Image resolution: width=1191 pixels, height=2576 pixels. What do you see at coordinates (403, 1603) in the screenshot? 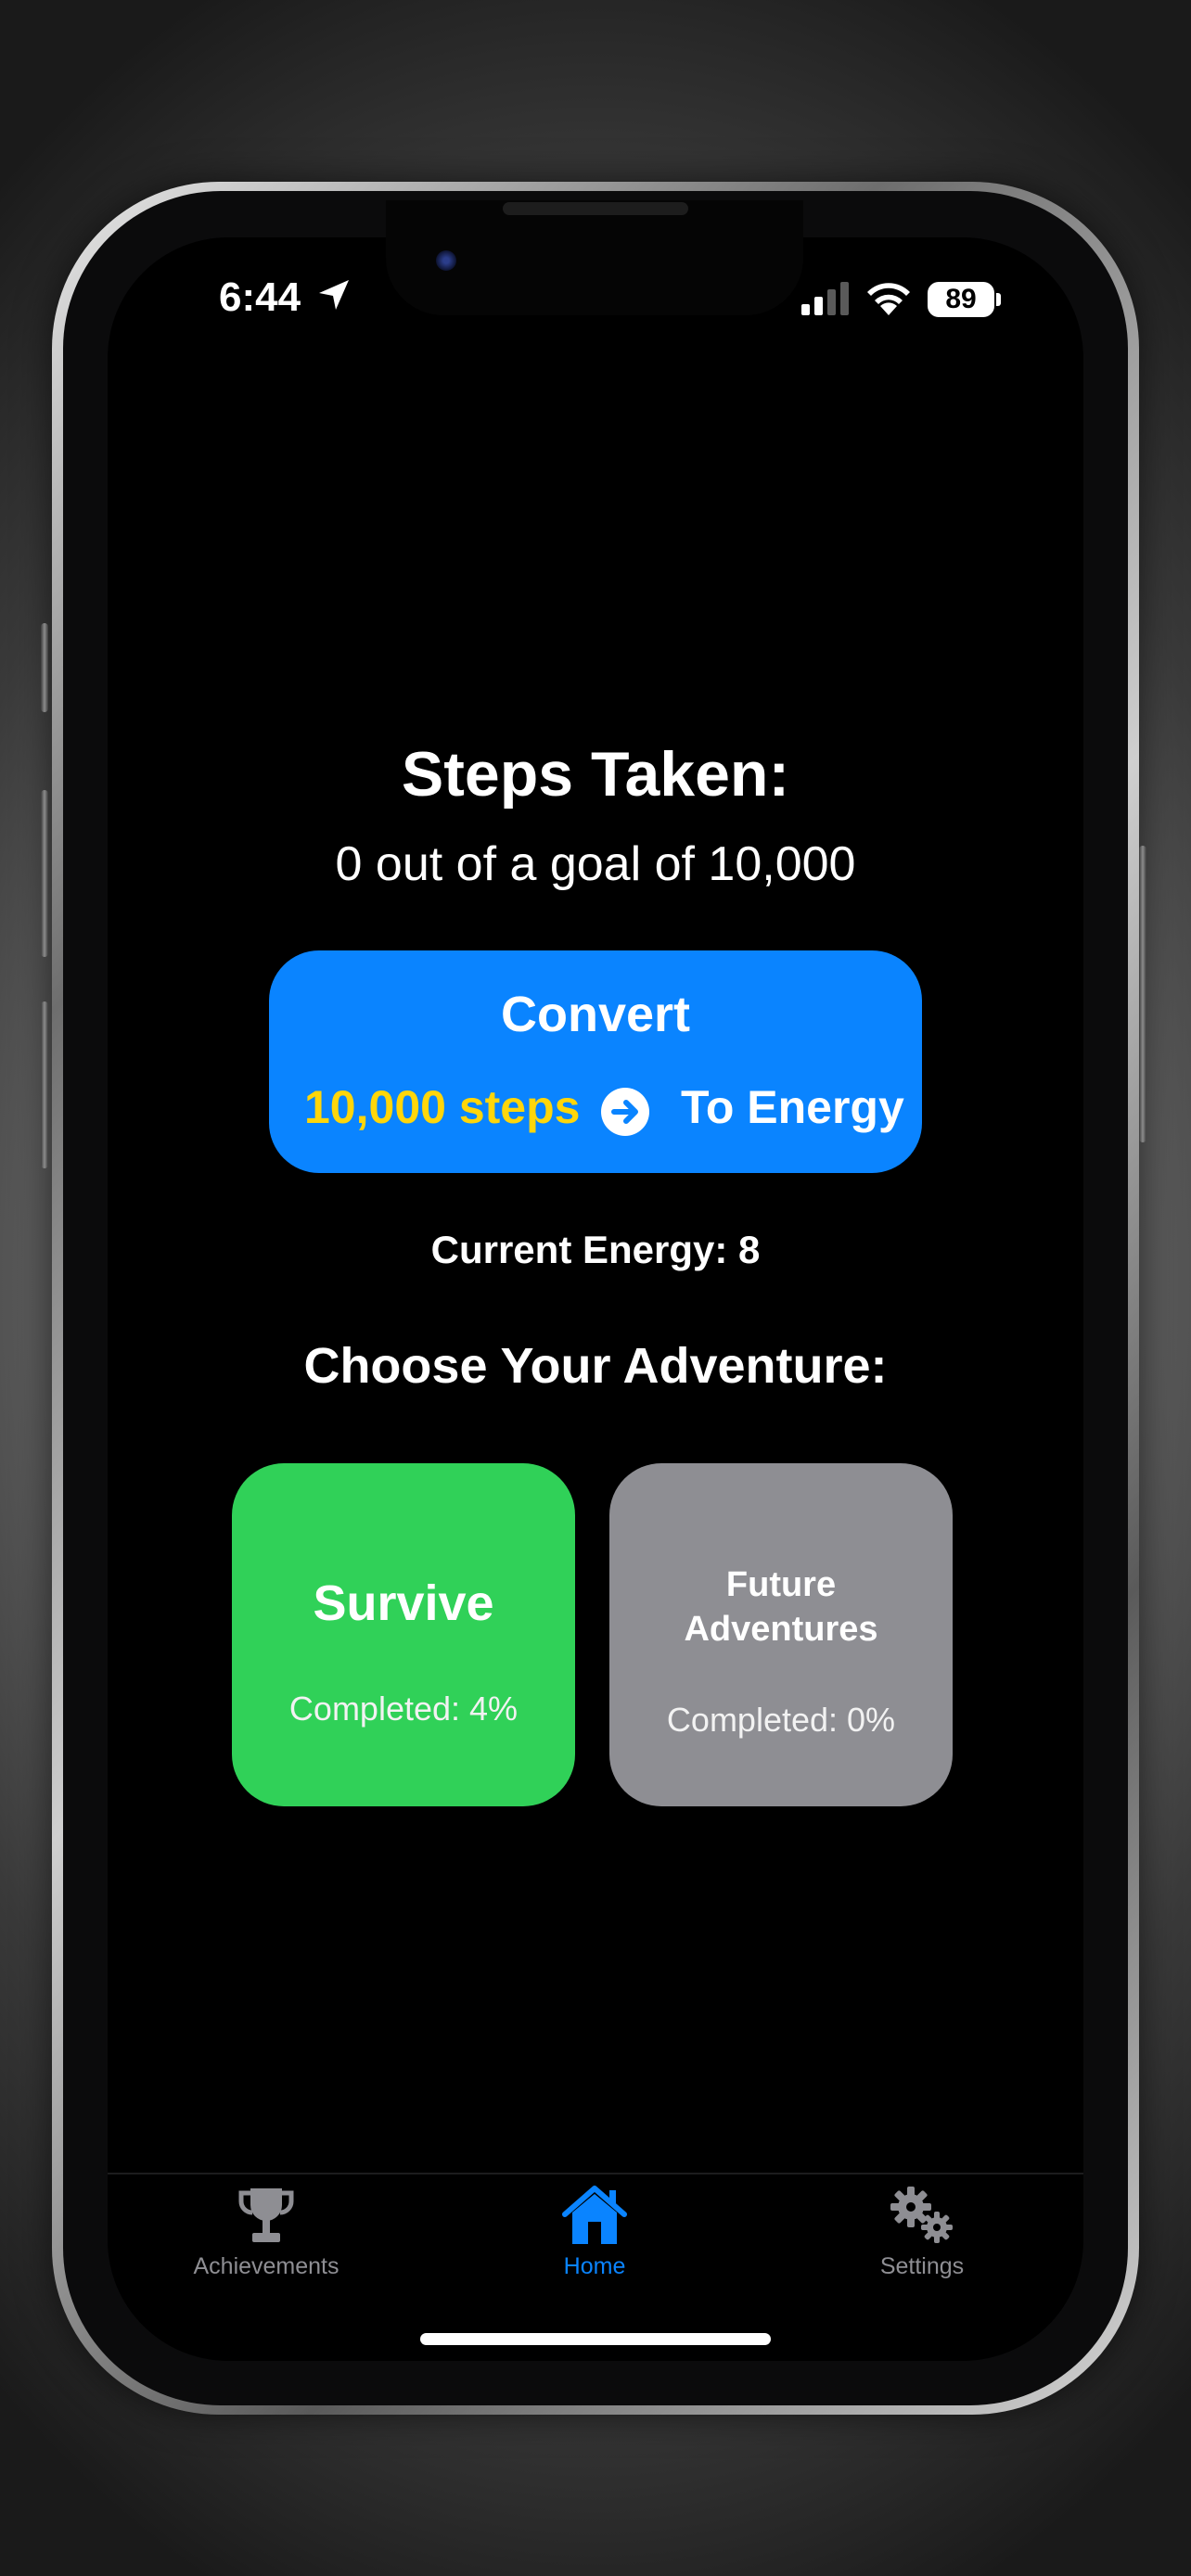
I see `card-title: Survive` at bounding box center [403, 1603].